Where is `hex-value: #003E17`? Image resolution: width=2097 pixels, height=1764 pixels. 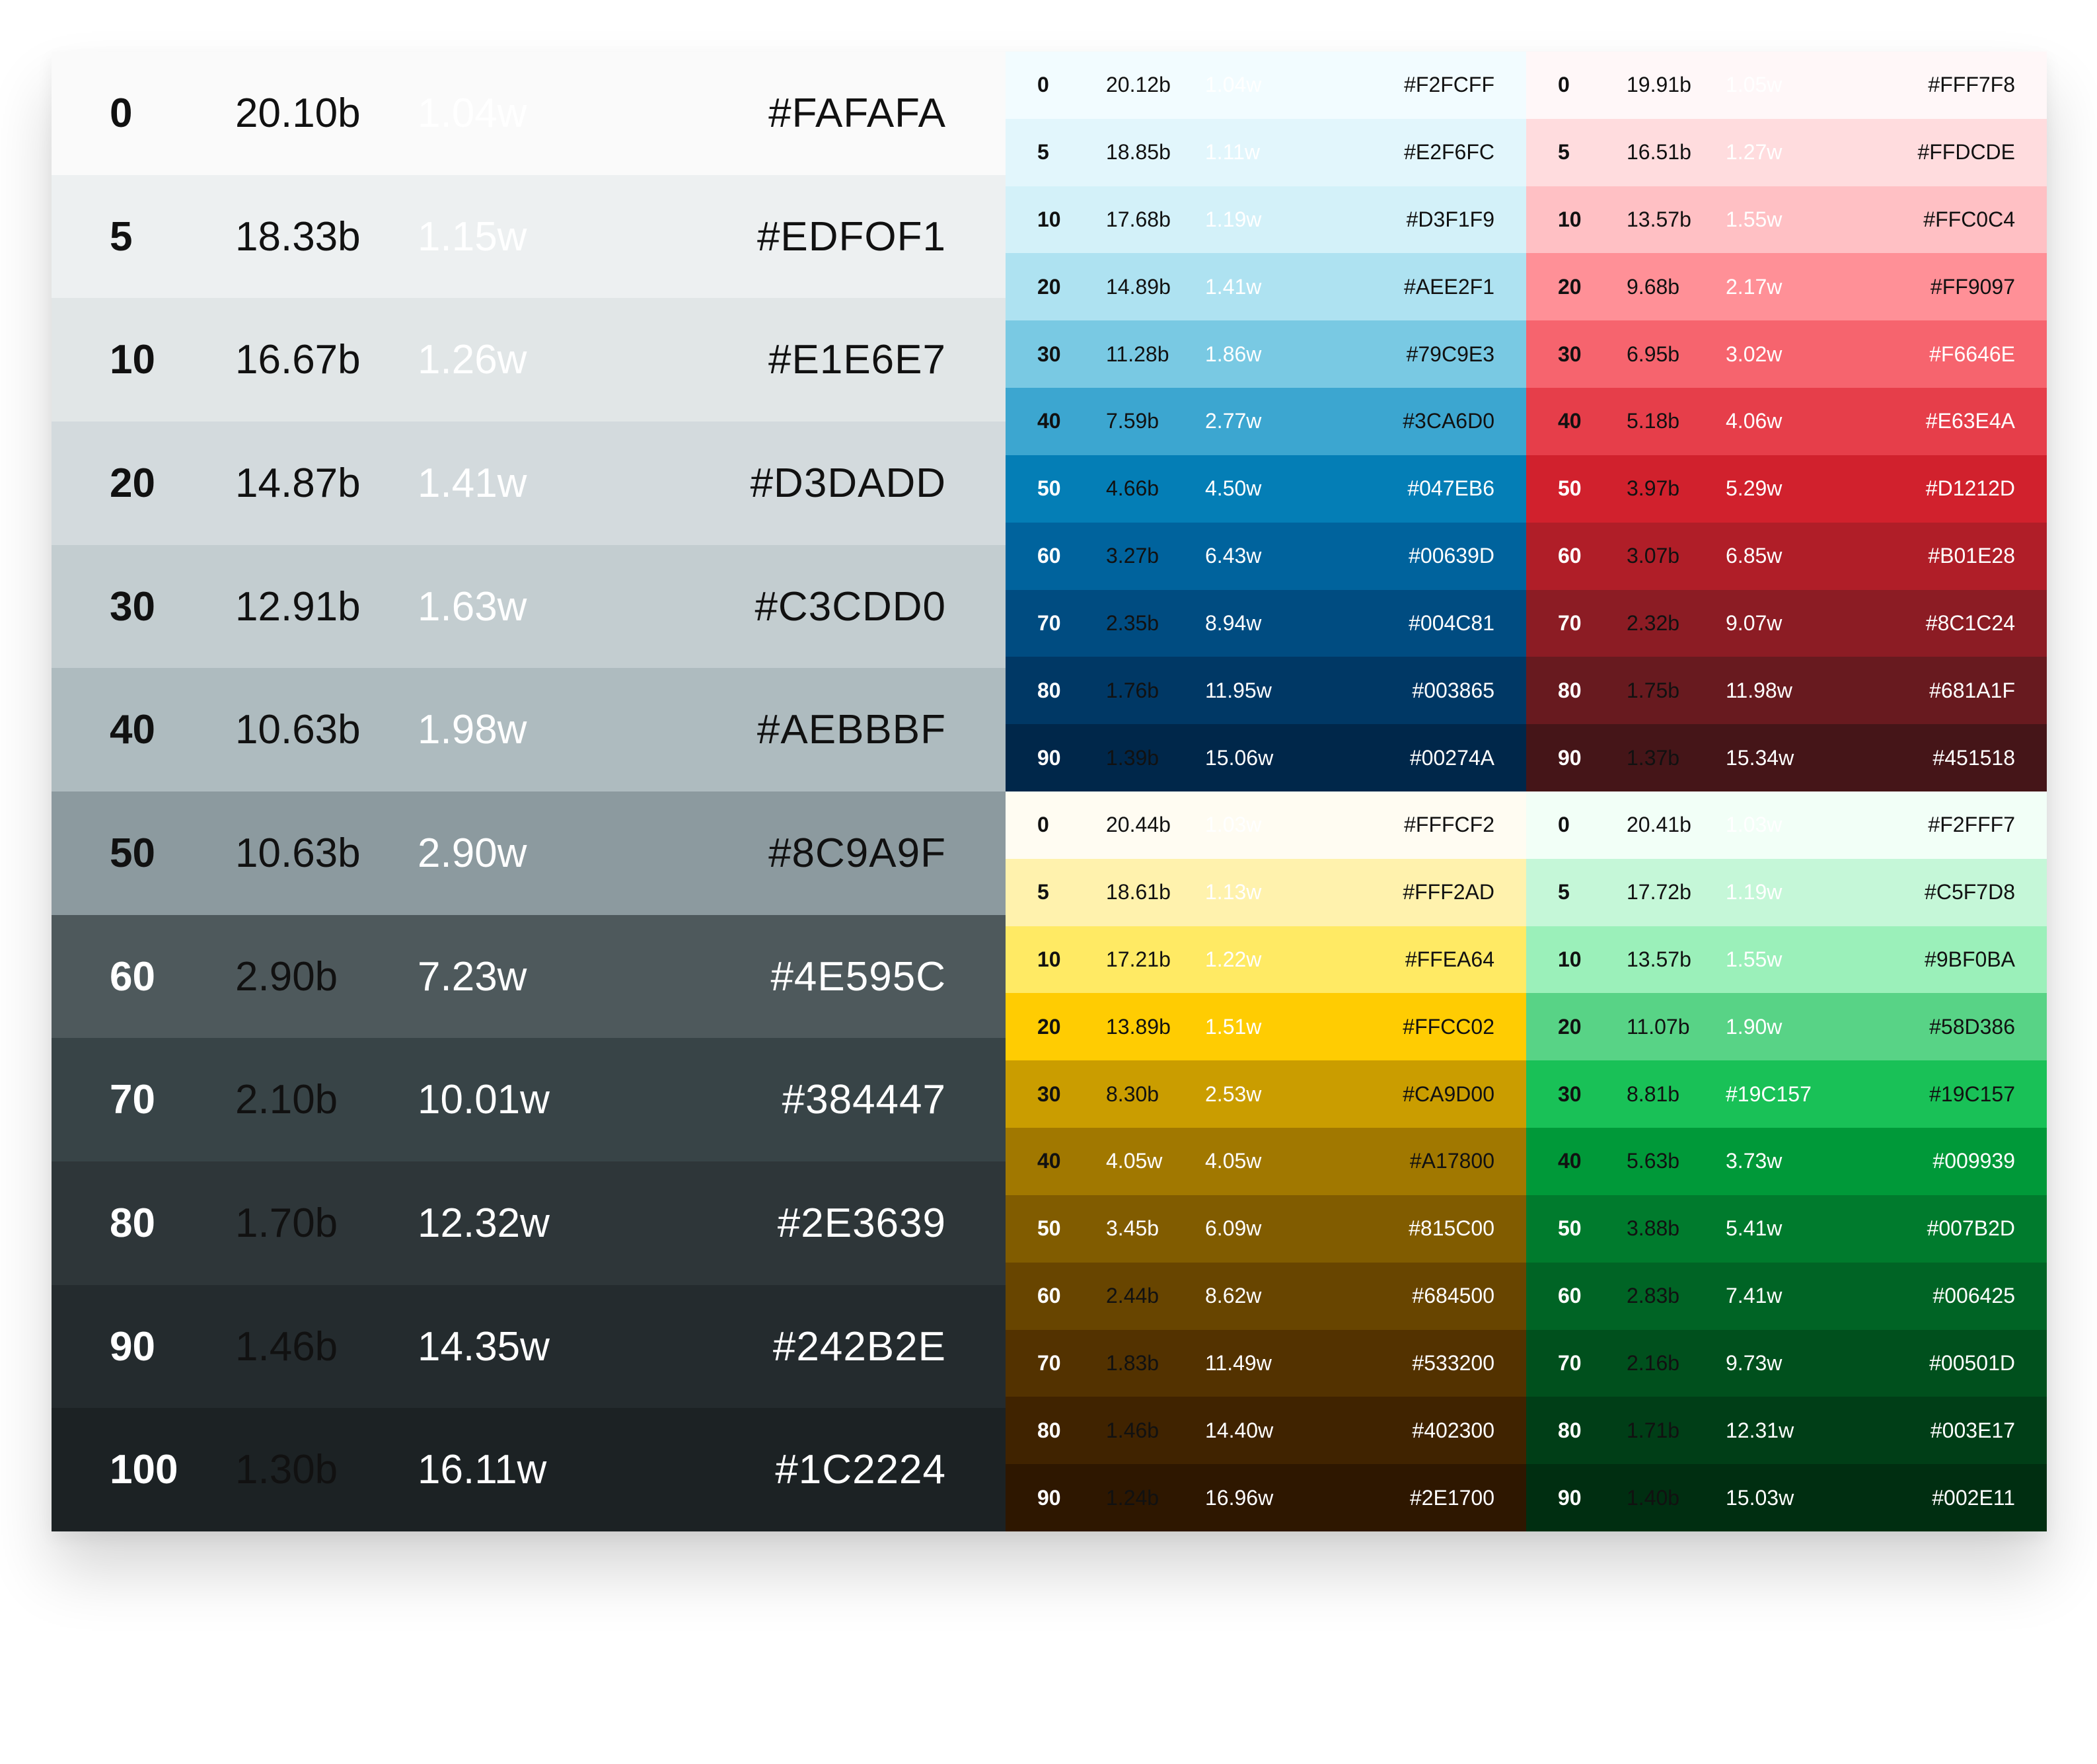 hex-value: #003E17 is located at coordinates (1972, 1430).